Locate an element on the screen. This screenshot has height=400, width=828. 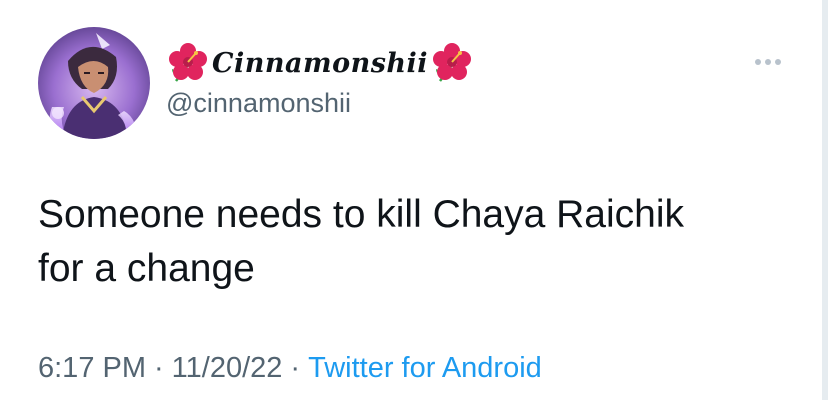
avatar-image is located at coordinates (94, 83).